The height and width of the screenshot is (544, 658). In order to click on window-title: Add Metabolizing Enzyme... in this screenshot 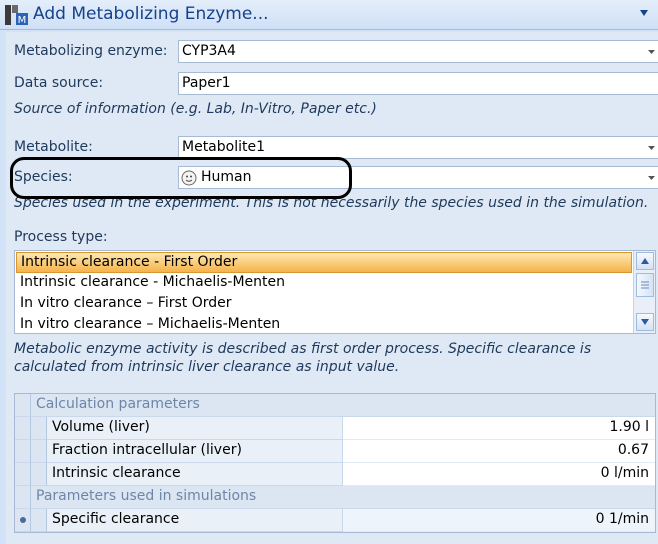, I will do `click(151, 14)`.